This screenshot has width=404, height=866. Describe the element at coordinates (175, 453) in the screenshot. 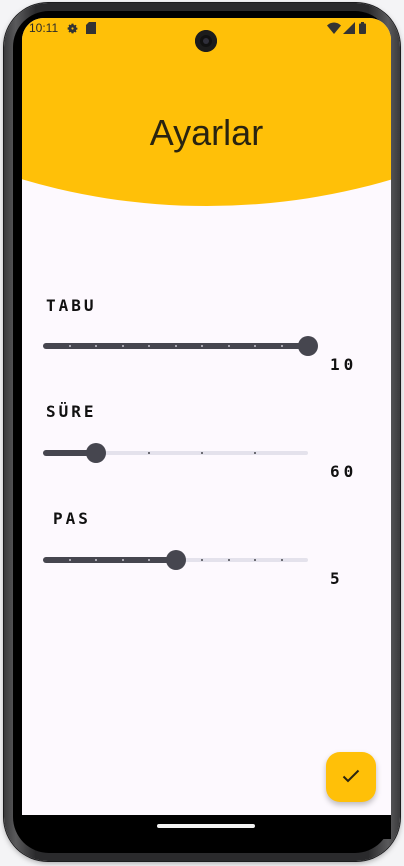

I see `sure-slider` at that location.